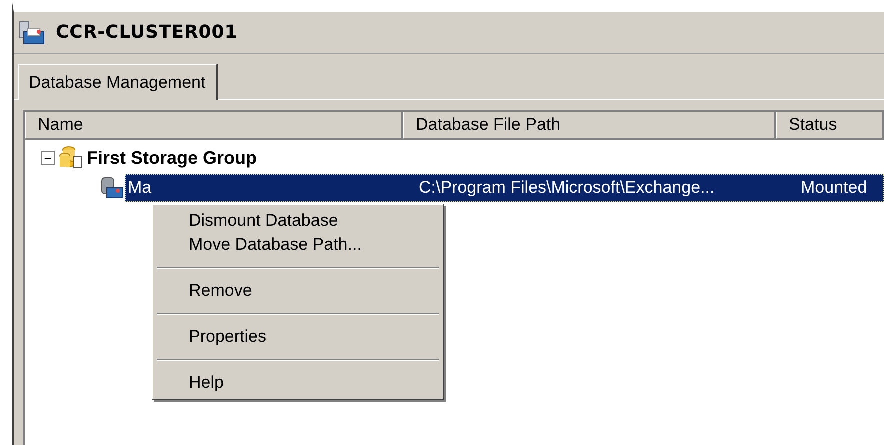  Describe the element at coordinates (589, 126) in the screenshot. I see `column-header: Database File Path` at that location.